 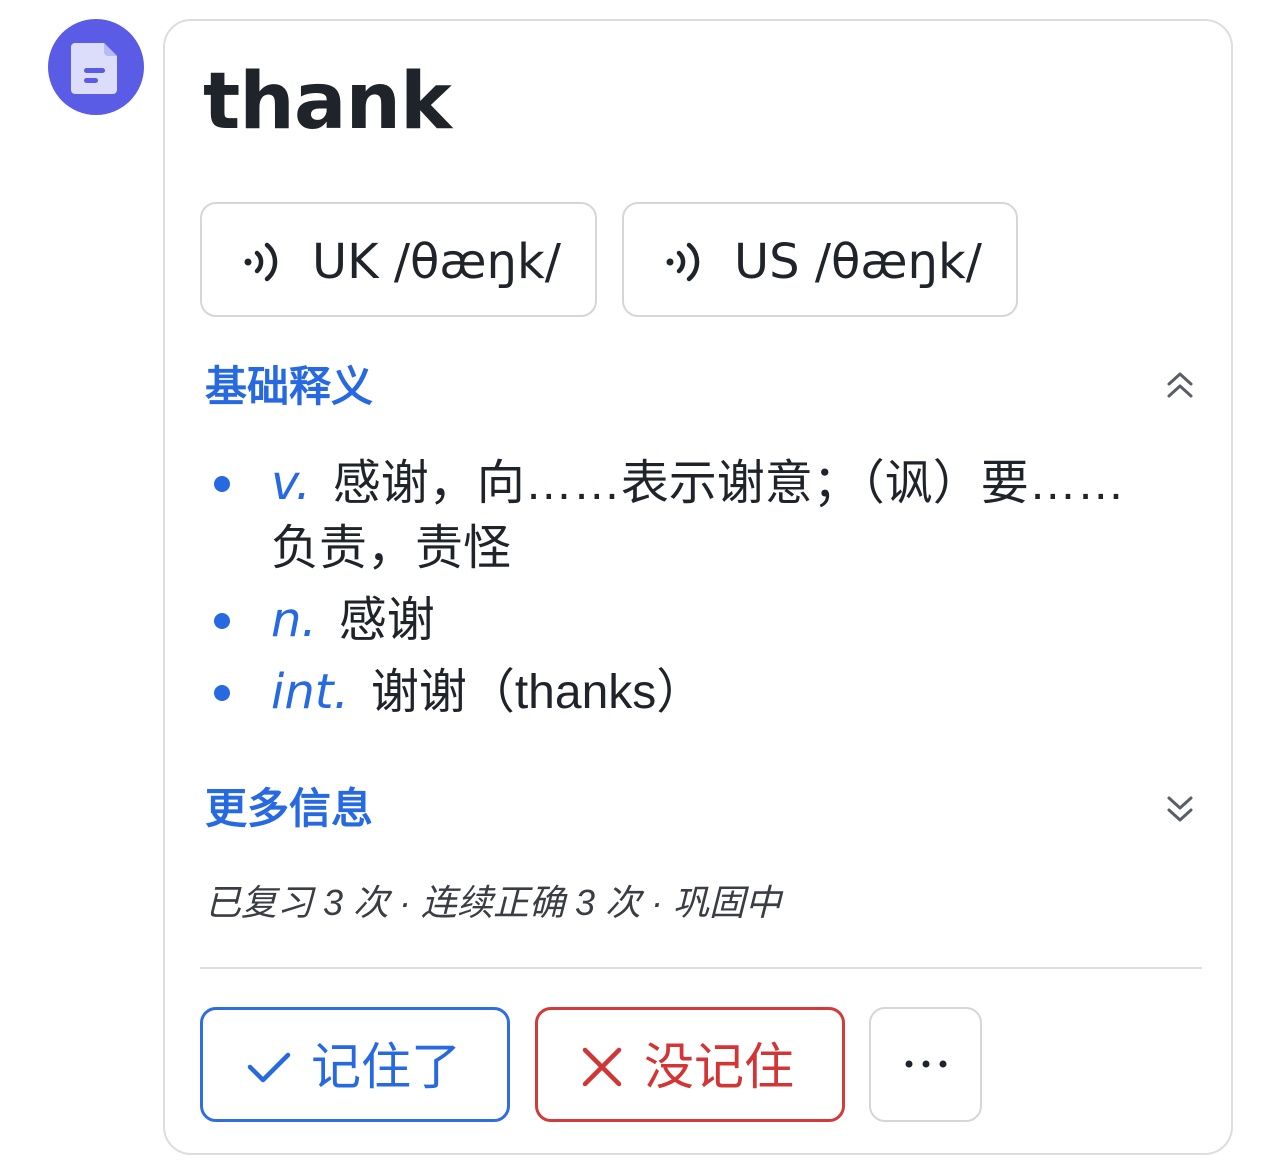 I want to click on word-title: thank, so click(x=327, y=102).